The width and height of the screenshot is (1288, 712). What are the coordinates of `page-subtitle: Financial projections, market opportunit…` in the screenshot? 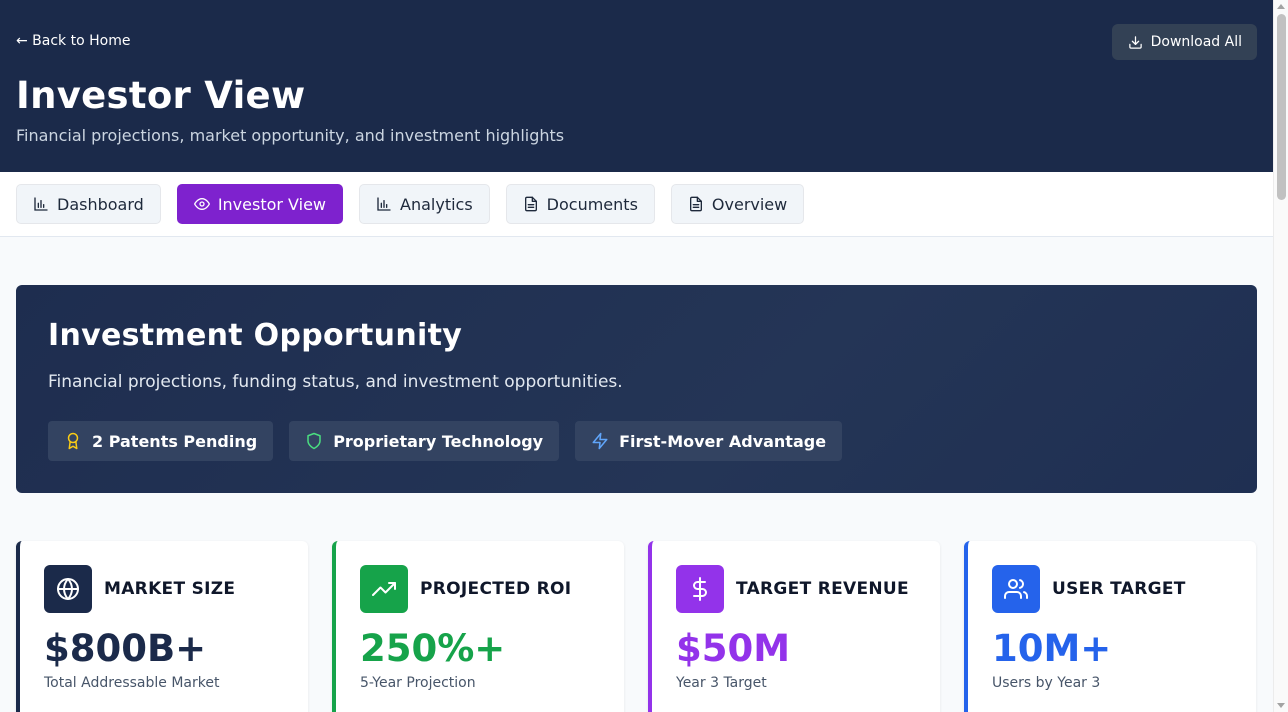 It's located at (290, 135).